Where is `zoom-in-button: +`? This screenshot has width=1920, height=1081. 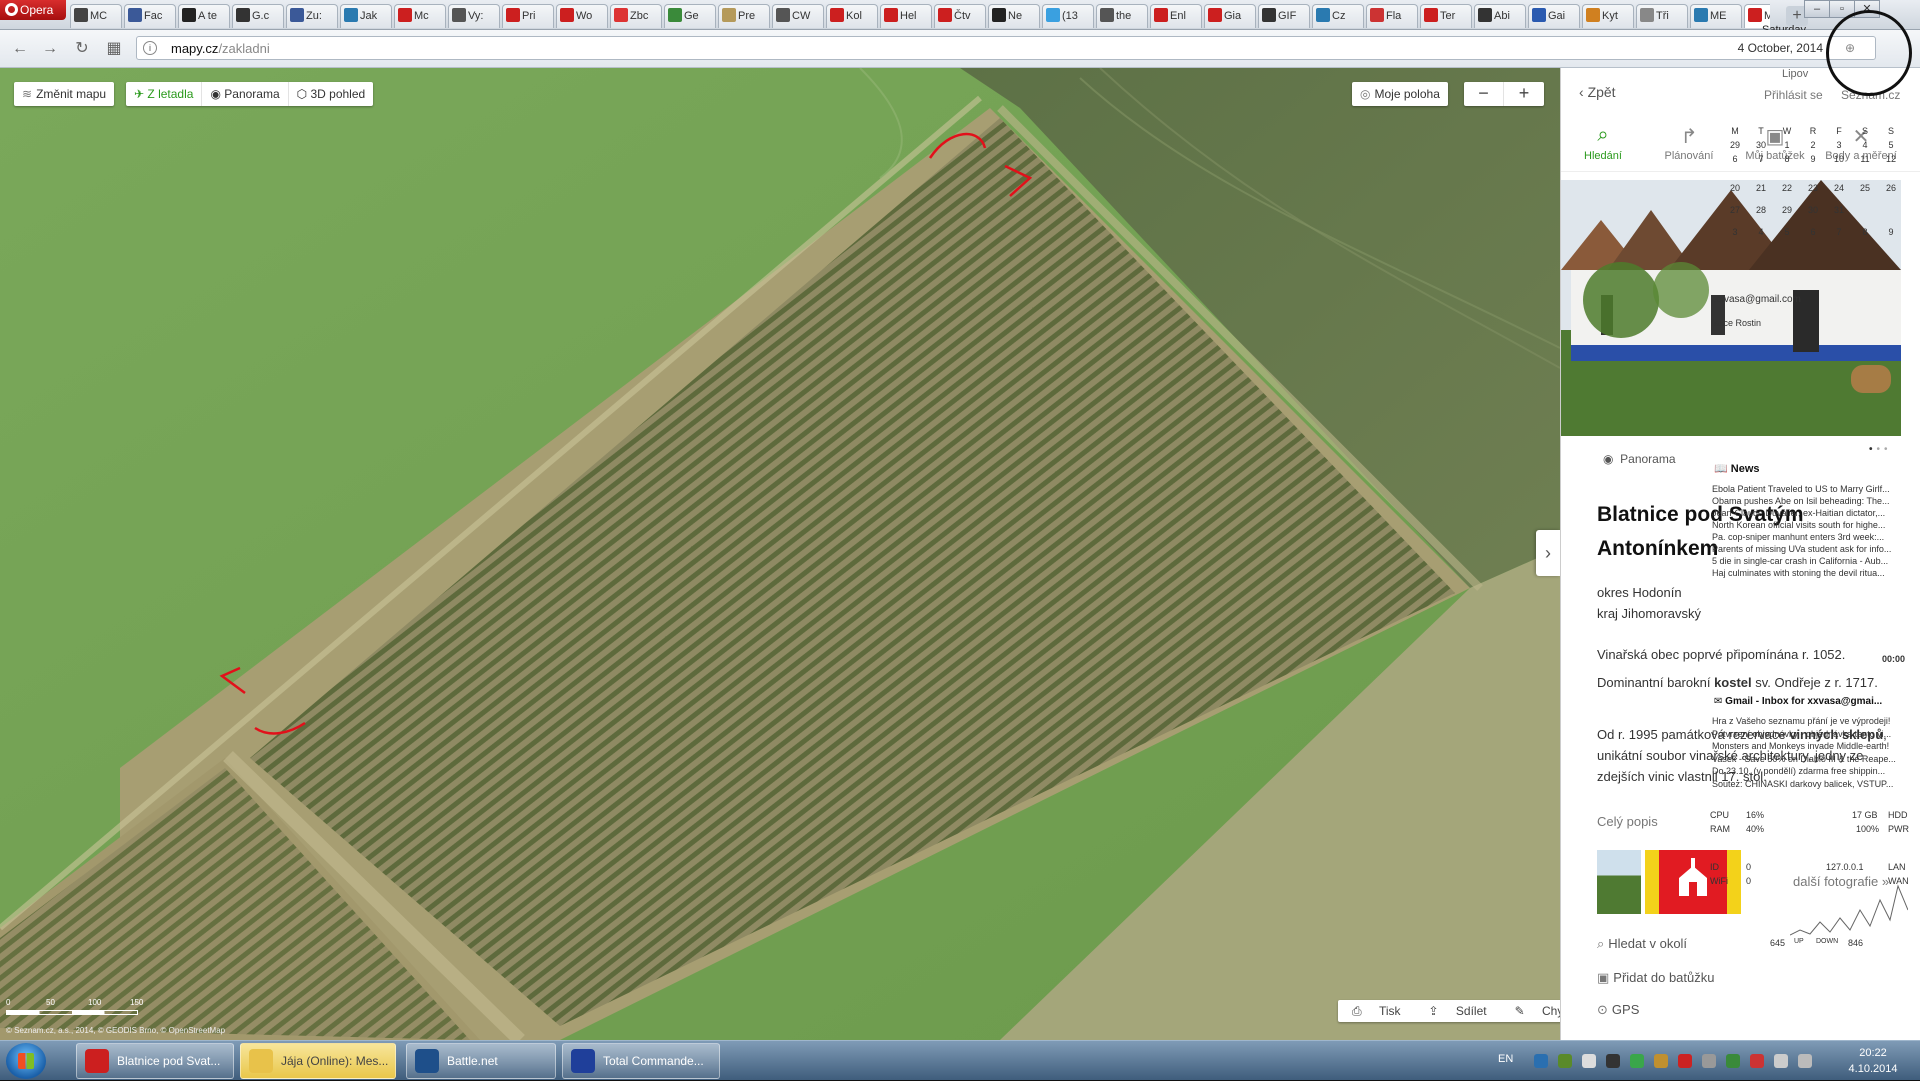 zoom-in-button: + is located at coordinates (1524, 94).